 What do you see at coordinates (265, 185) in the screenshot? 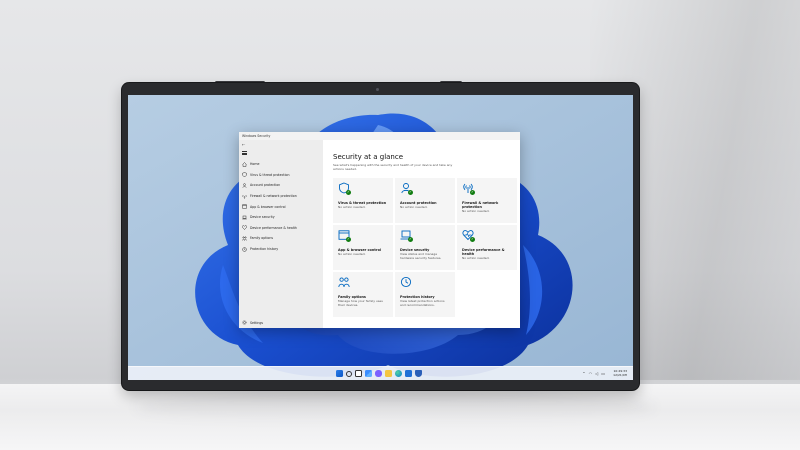
I see `sidebar-item-label: Account protection` at bounding box center [265, 185].